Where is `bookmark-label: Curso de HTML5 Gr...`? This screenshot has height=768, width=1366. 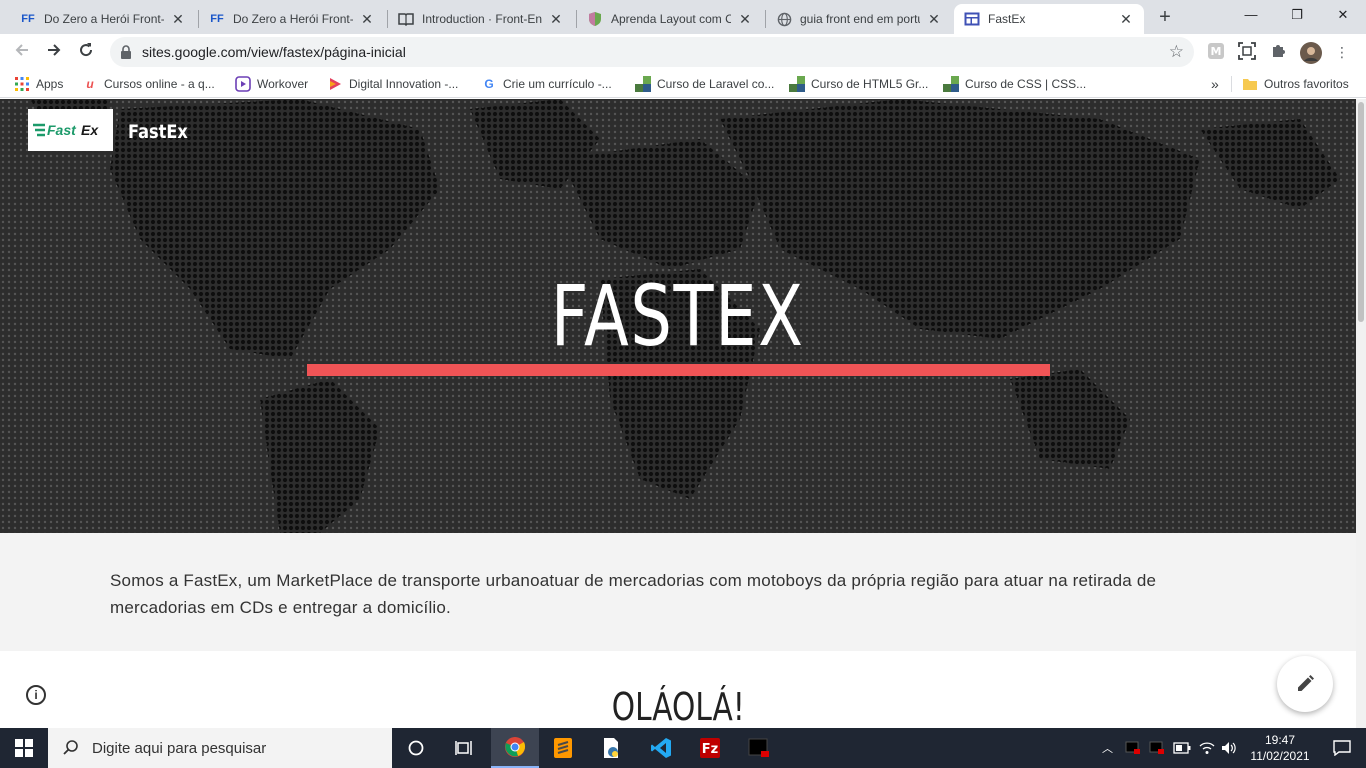
bookmark-label: Curso de HTML5 Gr... is located at coordinates (870, 84).